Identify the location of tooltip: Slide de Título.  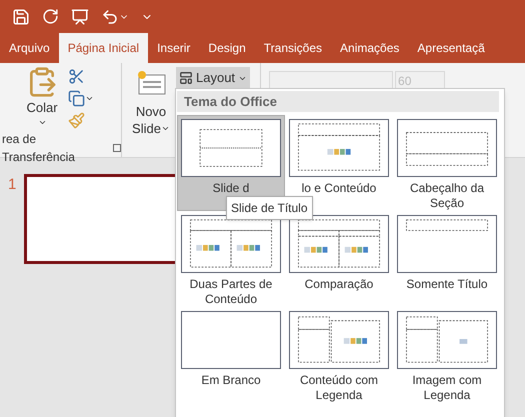
(269, 208).